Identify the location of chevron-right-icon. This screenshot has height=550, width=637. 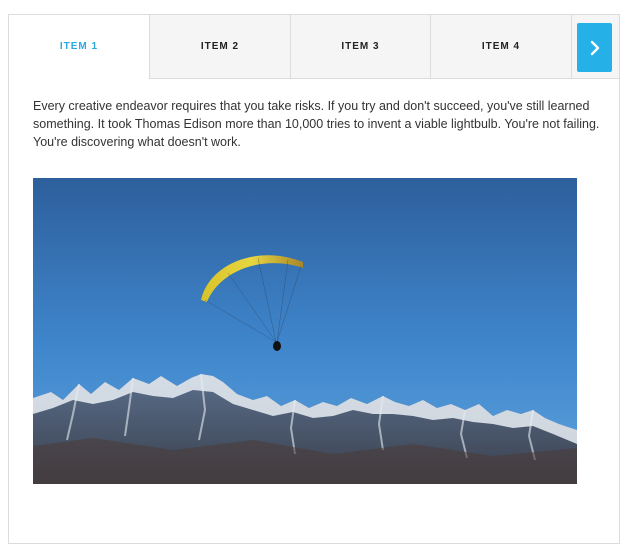
(594, 47).